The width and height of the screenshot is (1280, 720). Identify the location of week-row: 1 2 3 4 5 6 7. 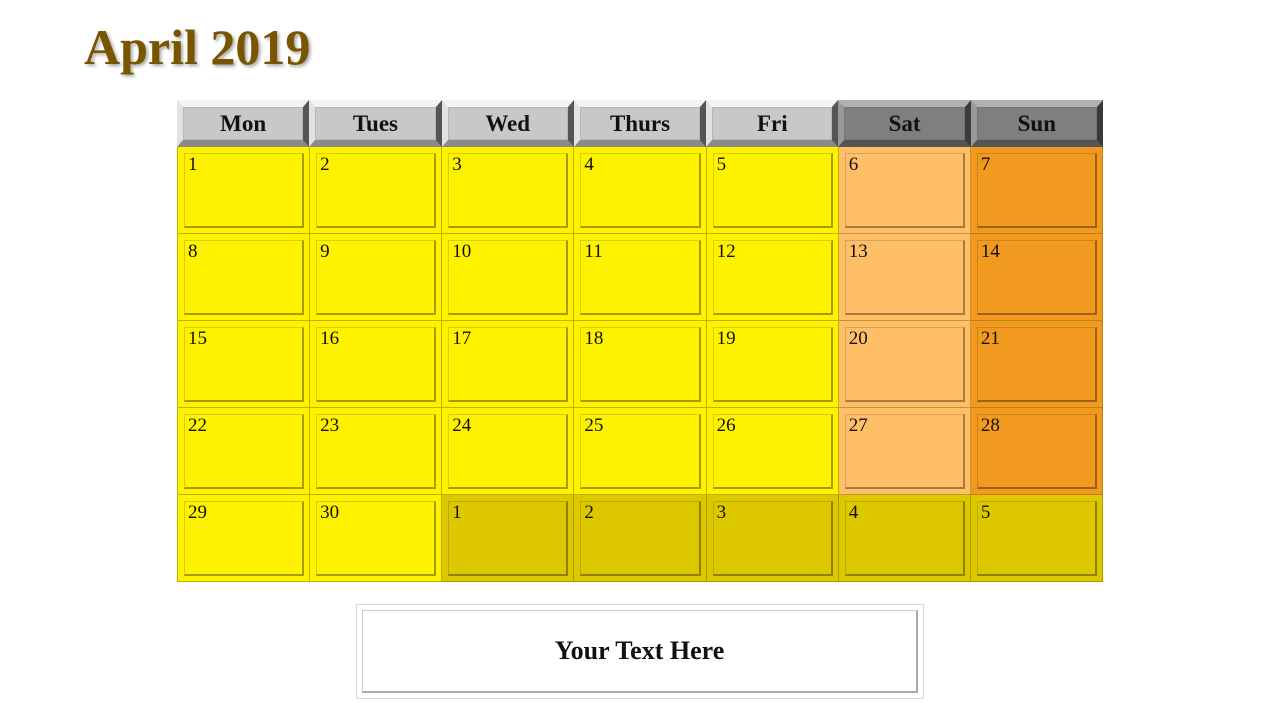
(640, 190).